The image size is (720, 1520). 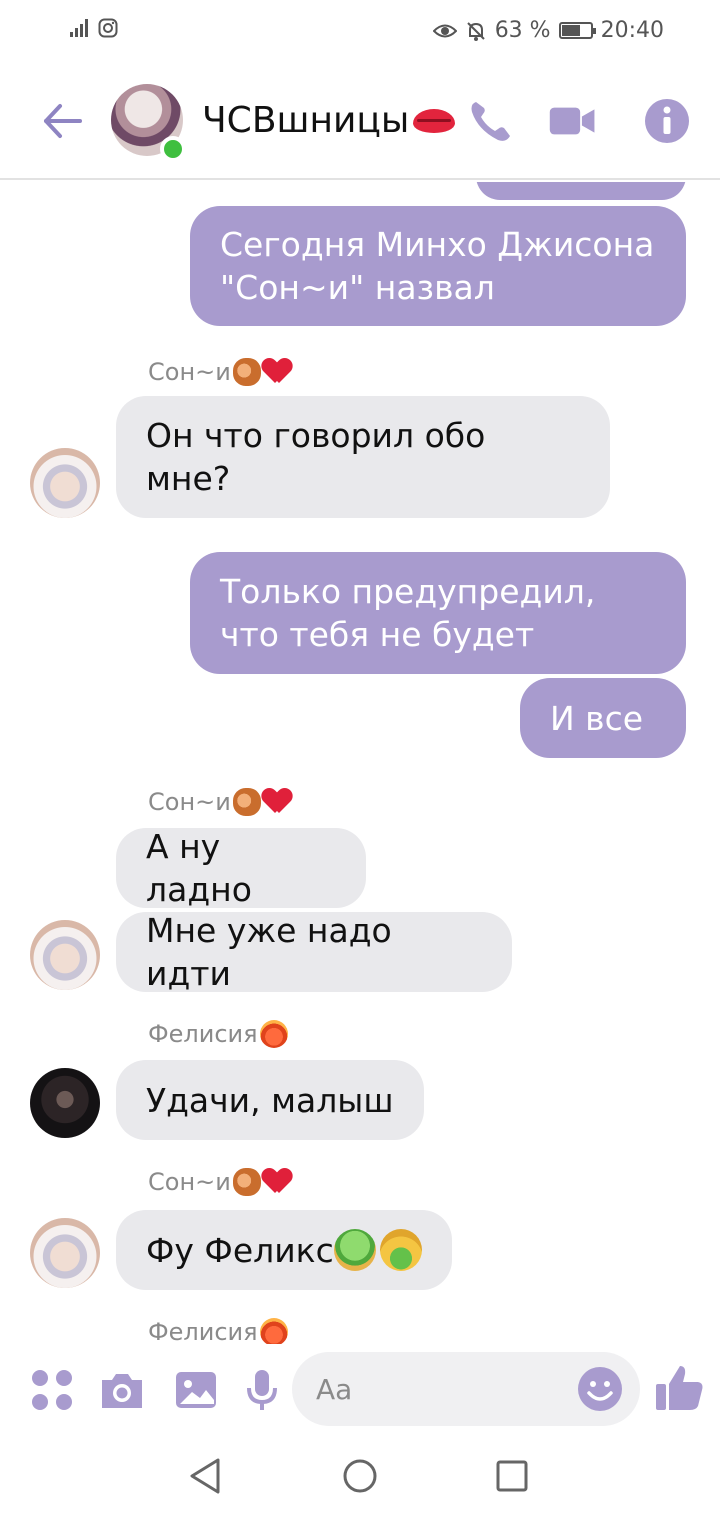 What do you see at coordinates (363, 457) in the screenshot?
I see `message-bubble-in: Он что говорил обо мне?` at bounding box center [363, 457].